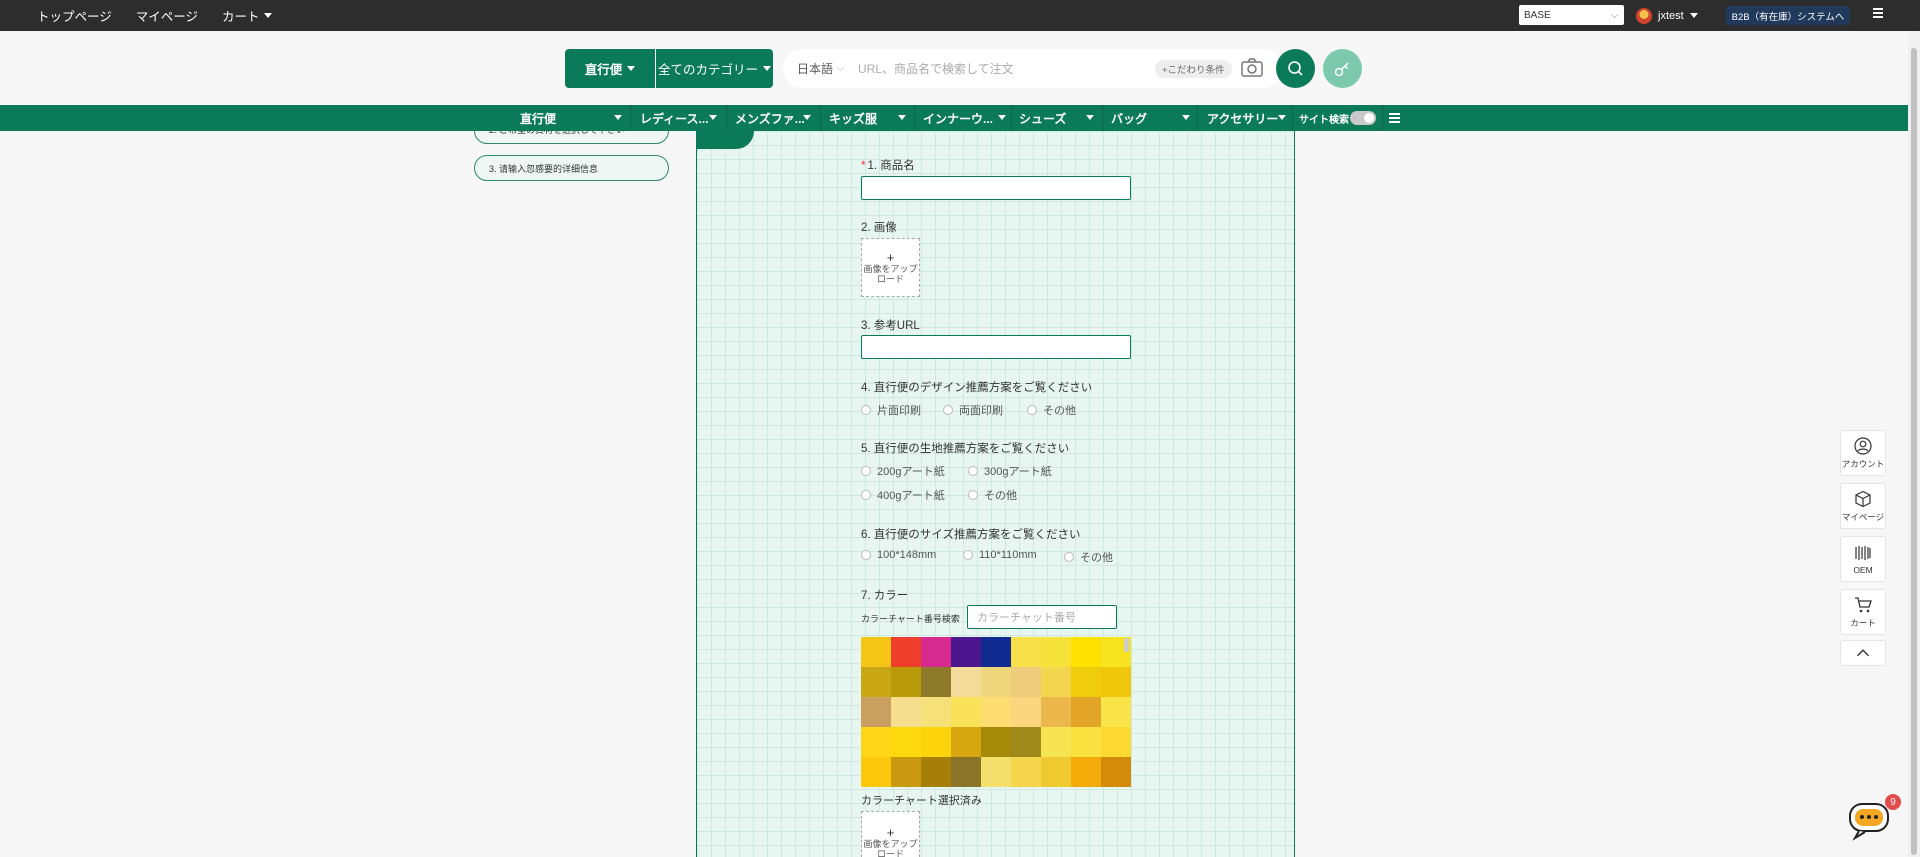  What do you see at coordinates (74, 15) in the screenshot?
I see `top-nav-home: トップページ` at bounding box center [74, 15].